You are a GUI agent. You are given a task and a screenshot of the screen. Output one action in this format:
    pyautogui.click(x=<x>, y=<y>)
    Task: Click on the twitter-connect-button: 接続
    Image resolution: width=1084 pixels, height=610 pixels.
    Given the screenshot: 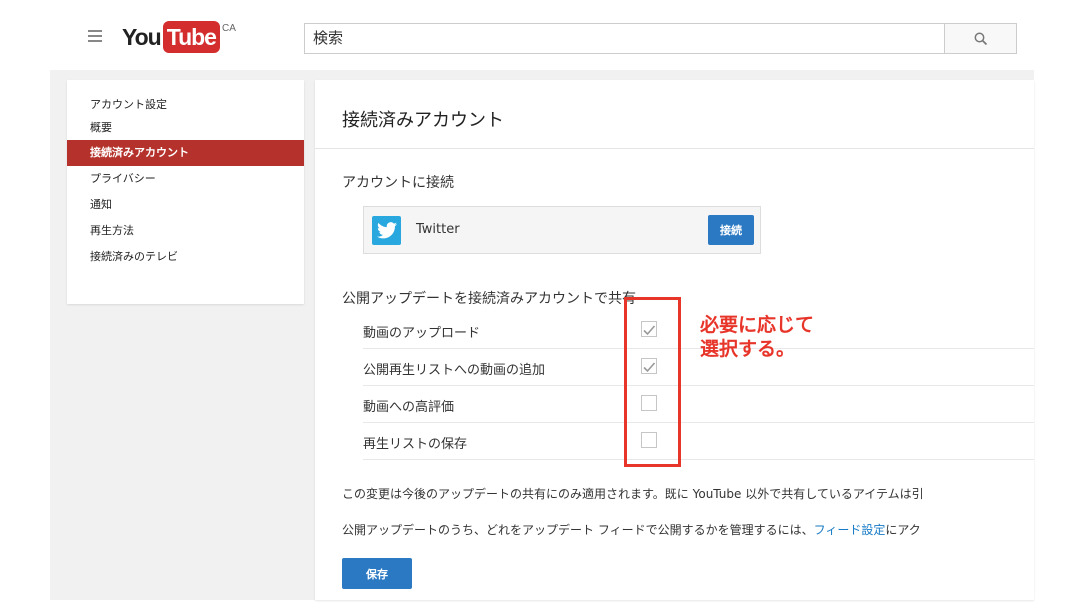 What is the action you would take?
    pyautogui.click(x=731, y=230)
    